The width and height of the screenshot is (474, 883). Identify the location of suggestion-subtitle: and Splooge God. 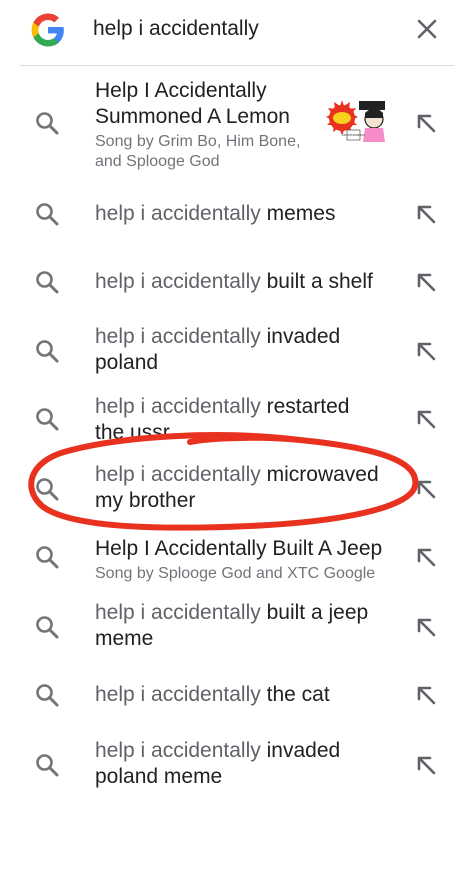
(157, 161).